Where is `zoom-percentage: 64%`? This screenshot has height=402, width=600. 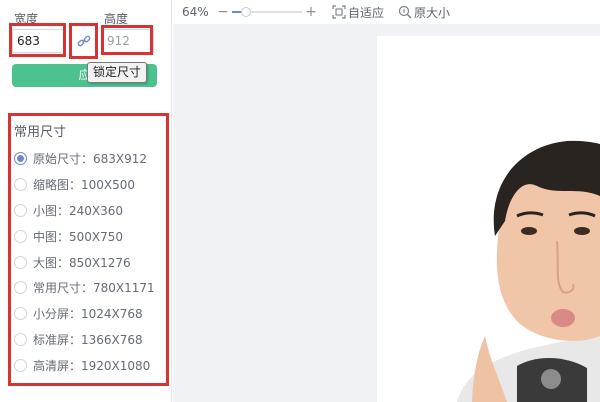
zoom-percentage: 64% is located at coordinates (195, 12).